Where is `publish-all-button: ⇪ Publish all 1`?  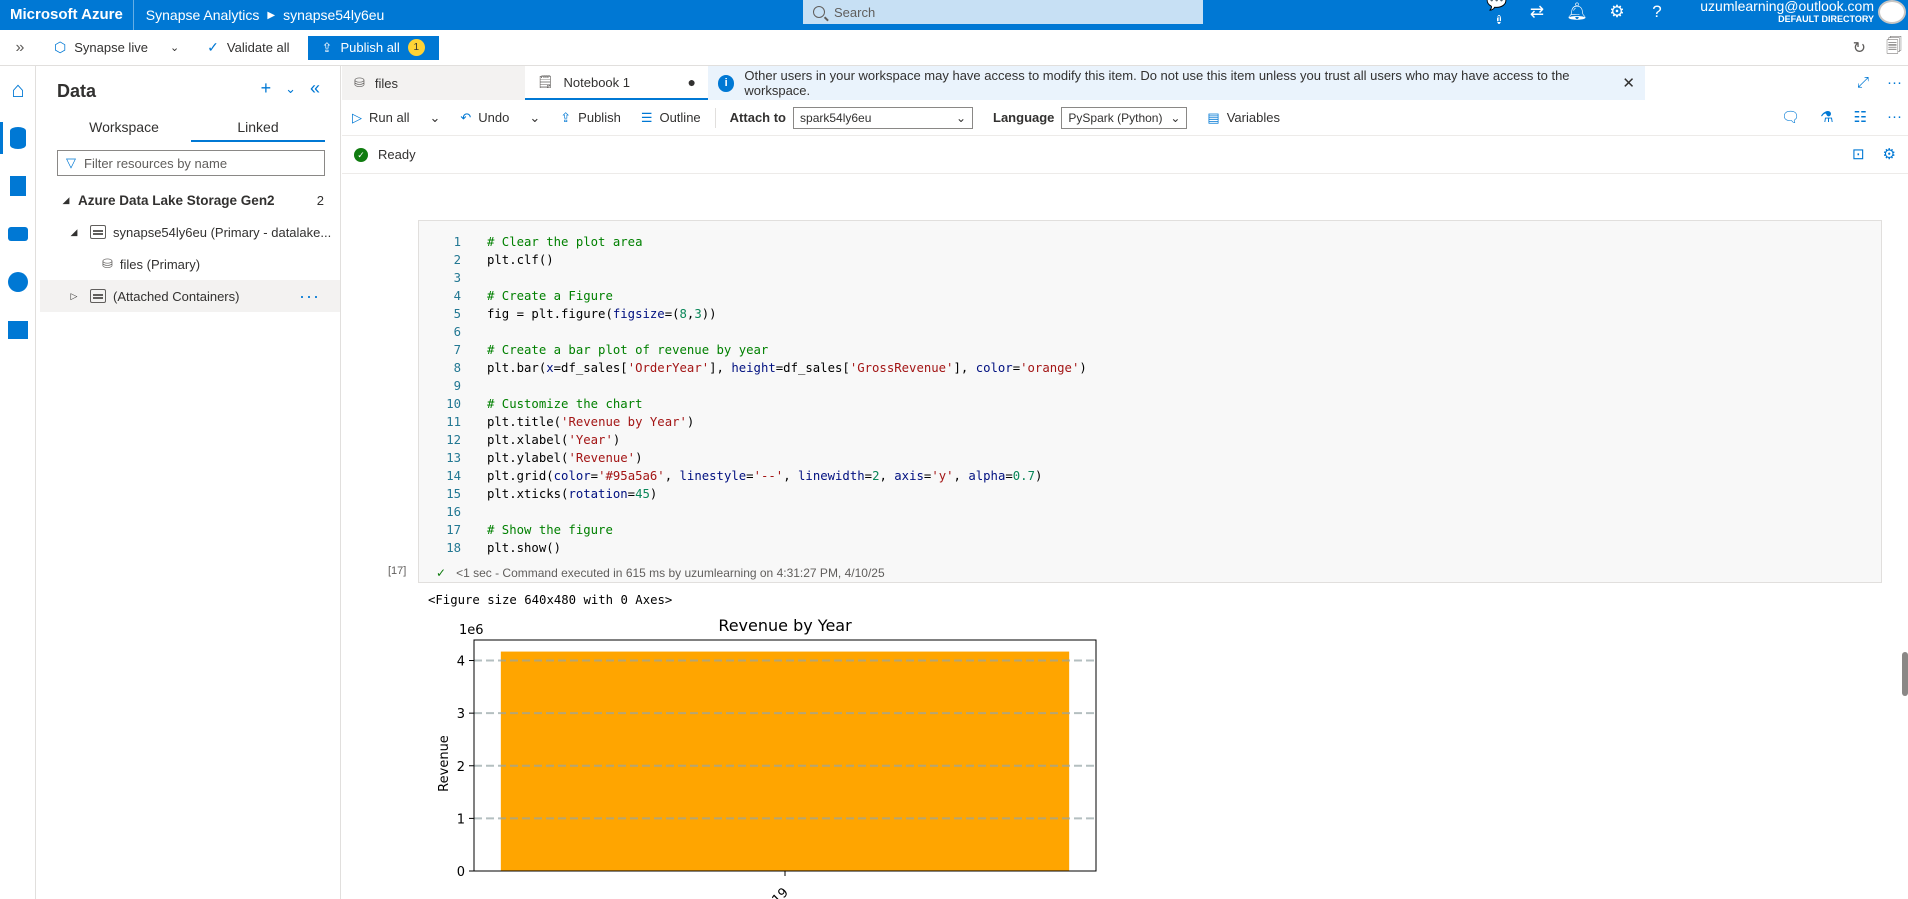
publish-all-button: ⇪ Publish all 1 is located at coordinates (373, 47).